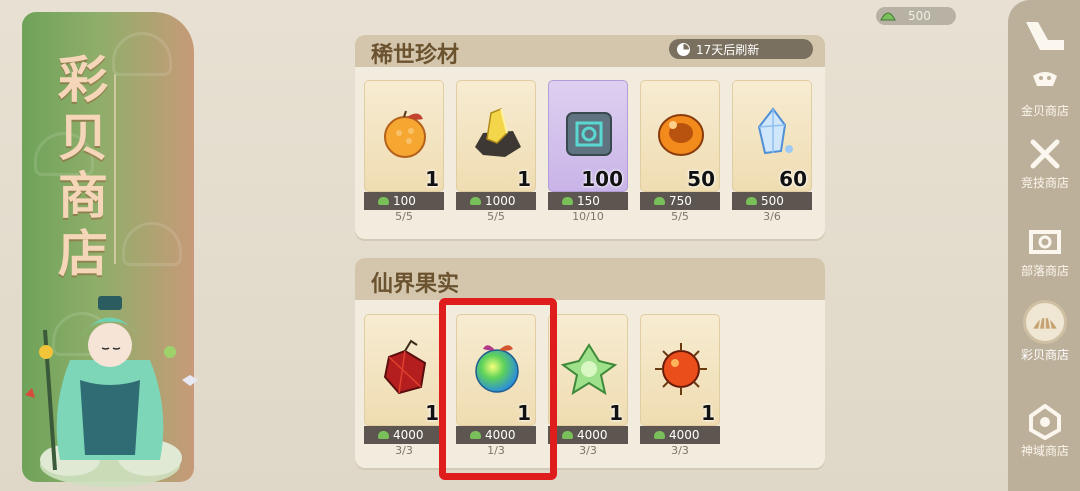 Image resolution: width=1080 pixels, height=491 pixels. I want to click on banner-title: 彩 贝 商 店, so click(88, 167).